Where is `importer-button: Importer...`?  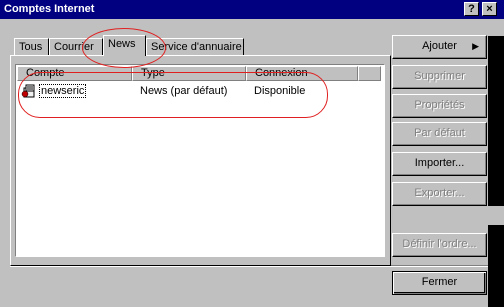
importer-button: Importer... is located at coordinates (439, 164).